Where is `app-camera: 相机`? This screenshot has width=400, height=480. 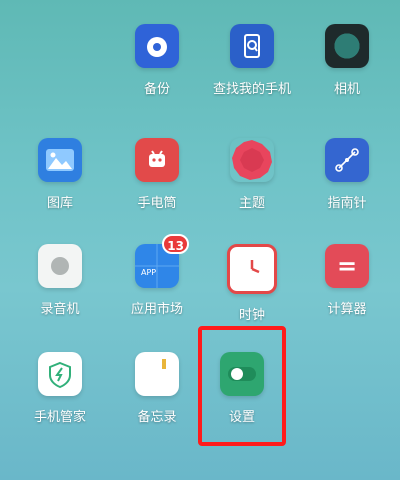
app-camera: 相机 is located at coordinates (347, 60).